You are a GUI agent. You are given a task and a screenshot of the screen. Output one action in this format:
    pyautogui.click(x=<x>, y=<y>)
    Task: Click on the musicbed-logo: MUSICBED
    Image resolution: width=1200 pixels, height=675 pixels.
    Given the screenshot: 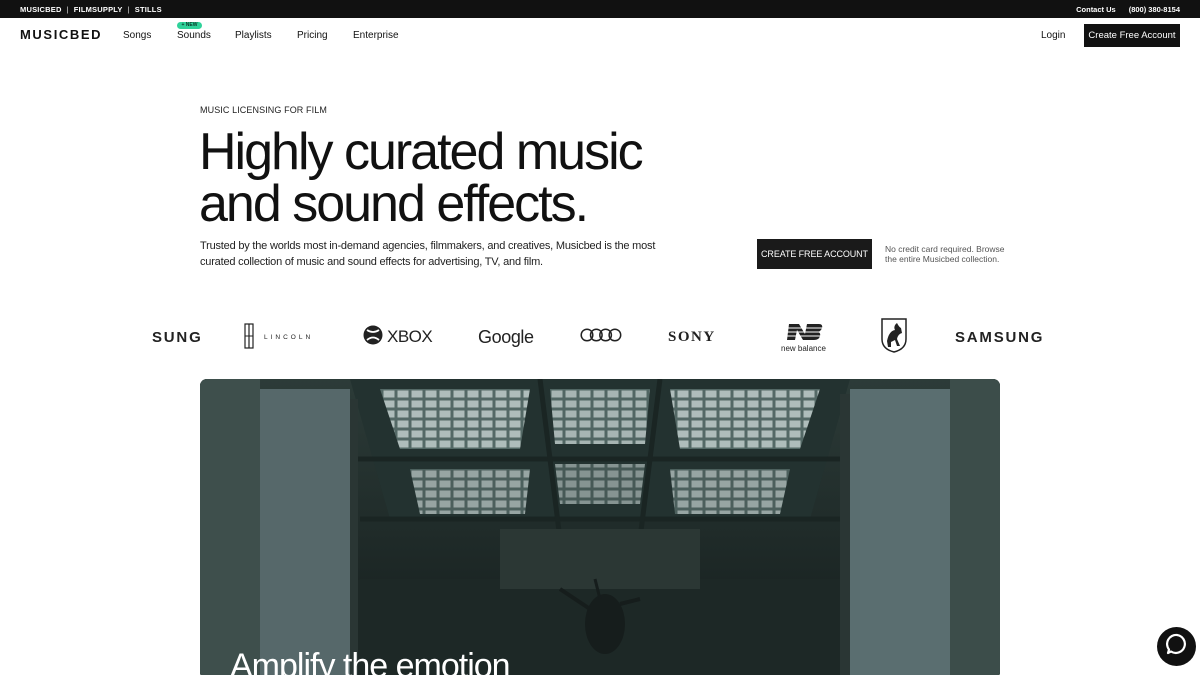 What is the action you would take?
    pyautogui.click(x=61, y=34)
    